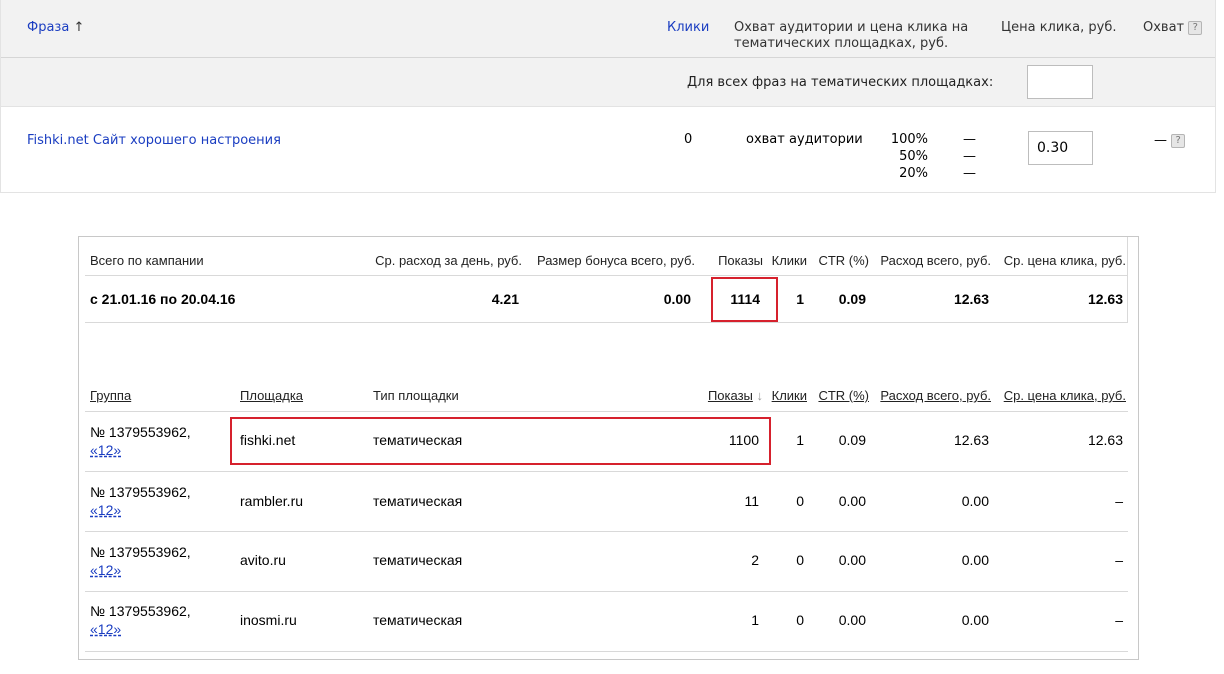 The height and width of the screenshot is (674, 1224). Describe the element at coordinates (1170, 140) in the screenshot. I see `phrase-coverage: — ?` at that location.